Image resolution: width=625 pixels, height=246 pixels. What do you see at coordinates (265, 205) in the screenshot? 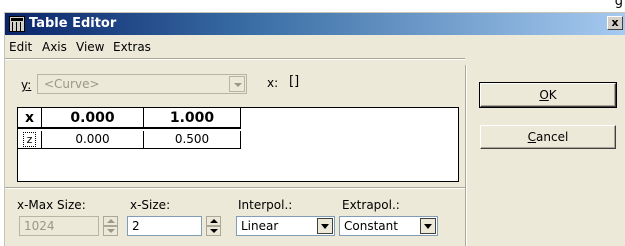
I see `interpol-label: Interpol.:` at bounding box center [265, 205].